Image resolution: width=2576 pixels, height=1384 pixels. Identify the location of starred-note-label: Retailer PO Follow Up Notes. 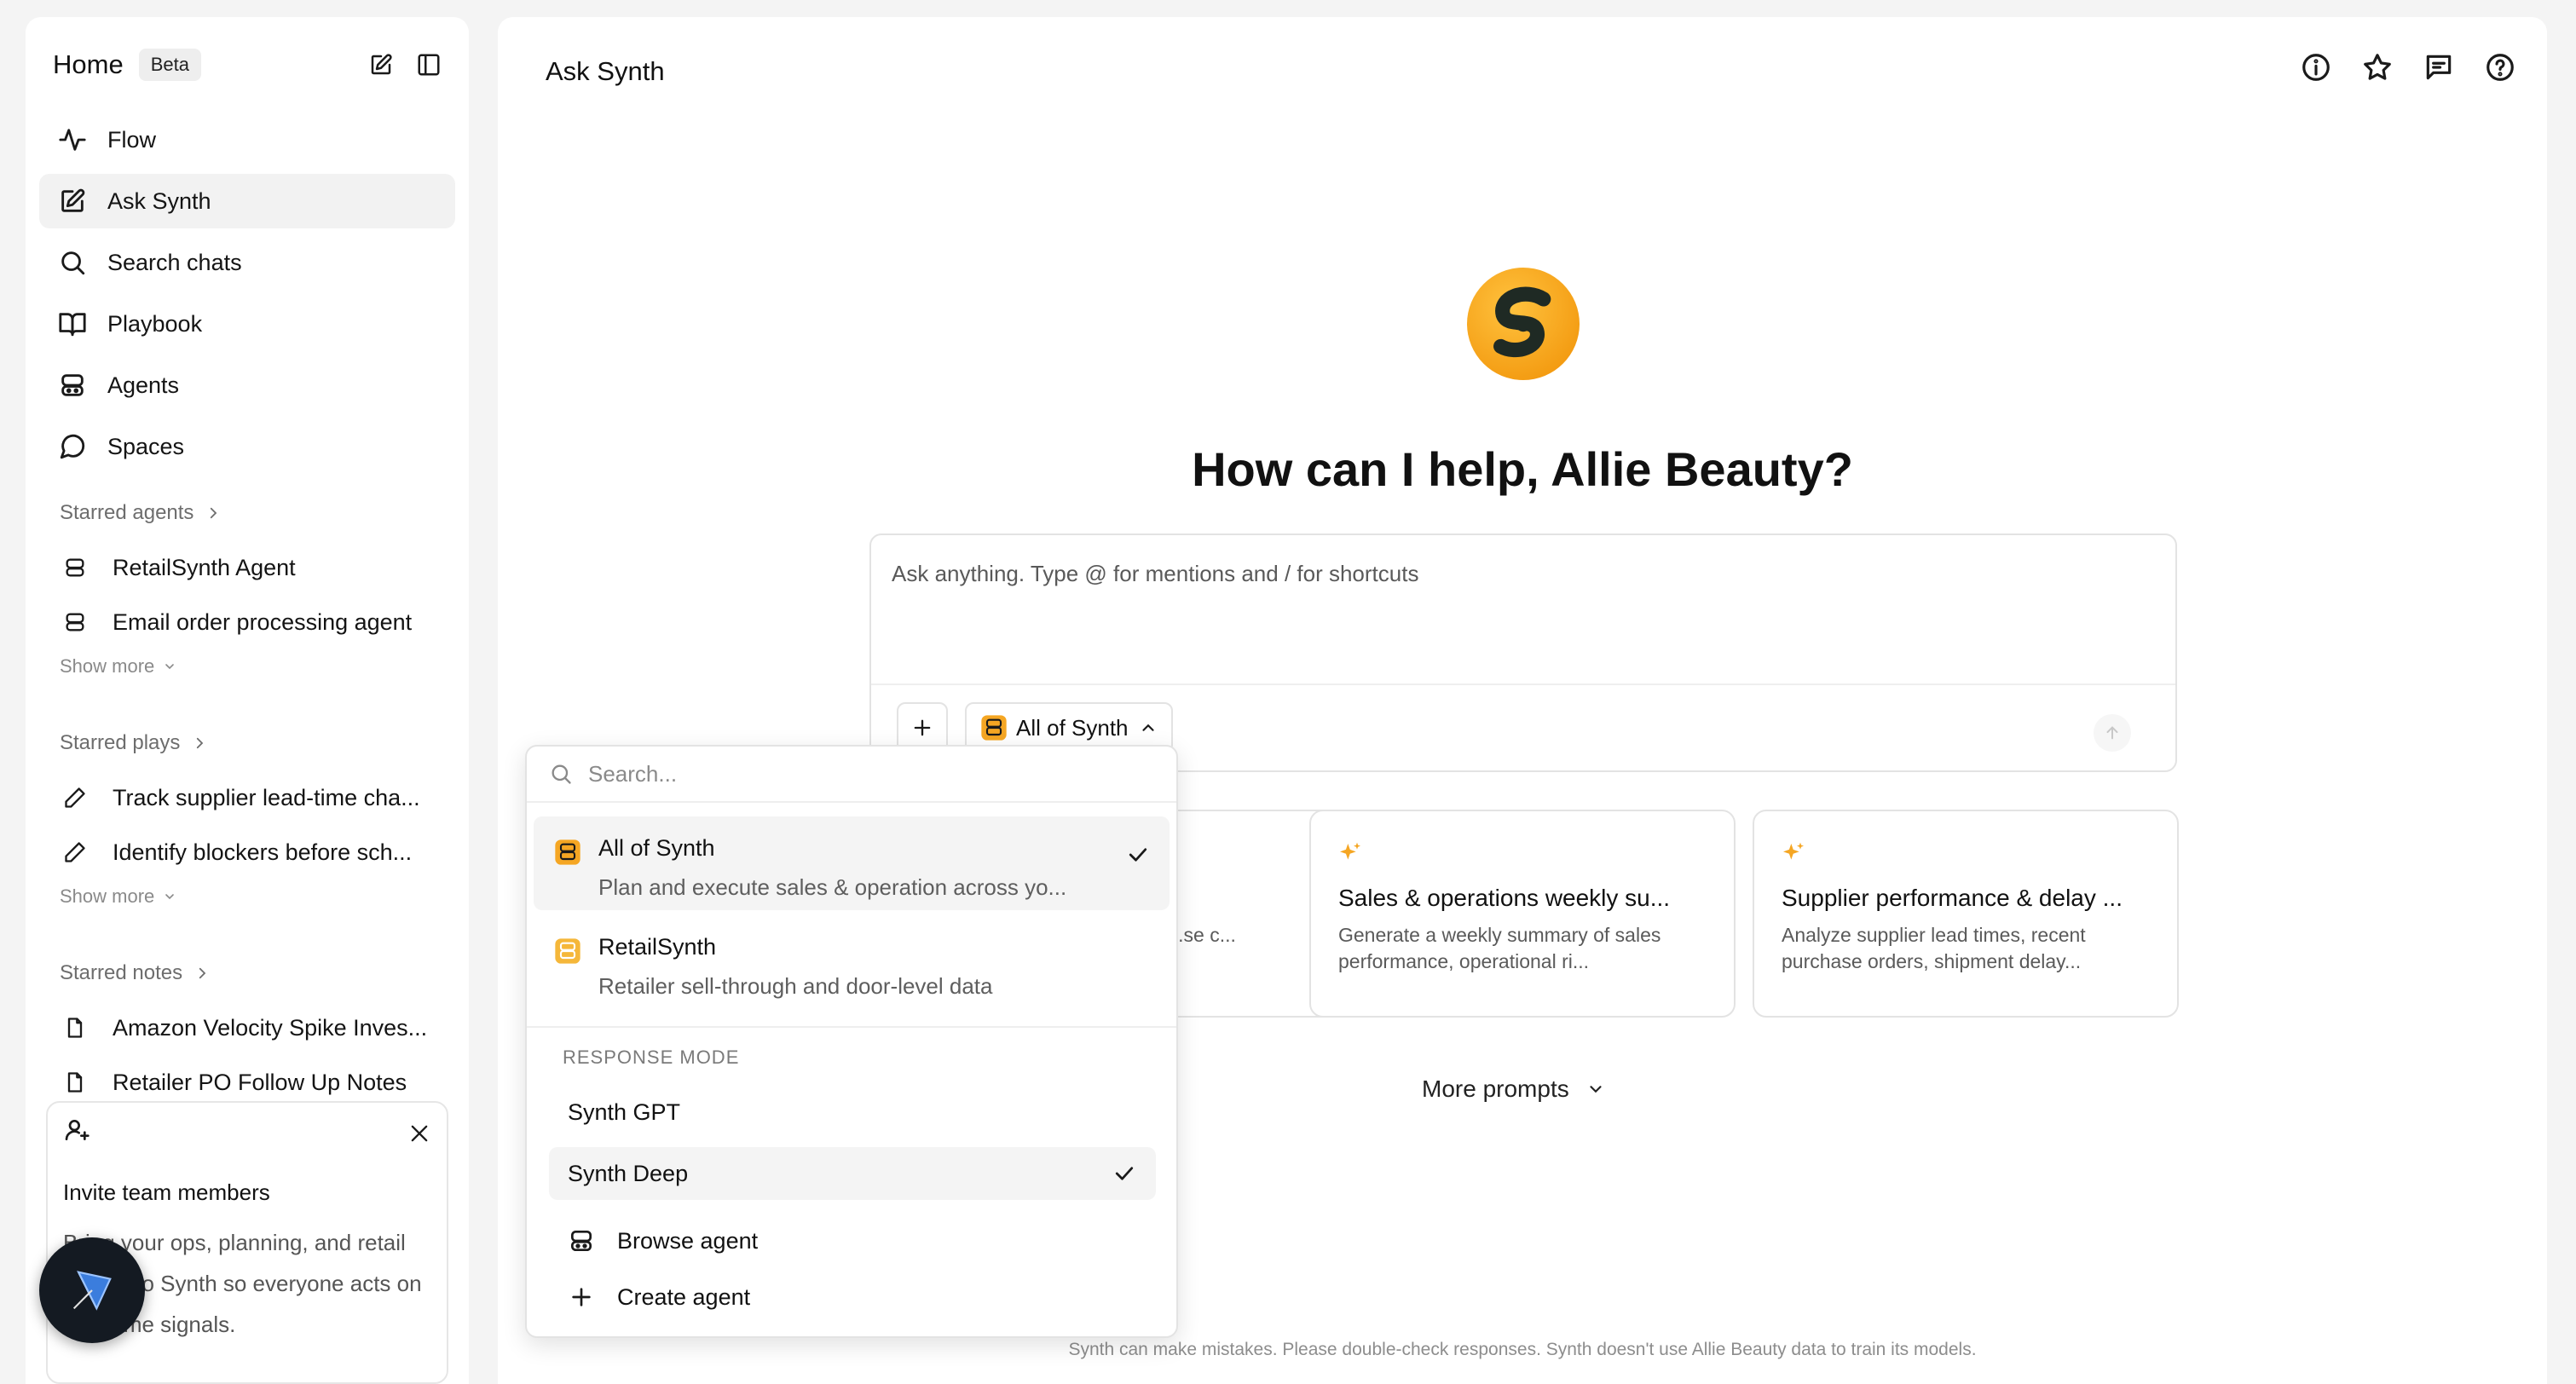
(260, 1082).